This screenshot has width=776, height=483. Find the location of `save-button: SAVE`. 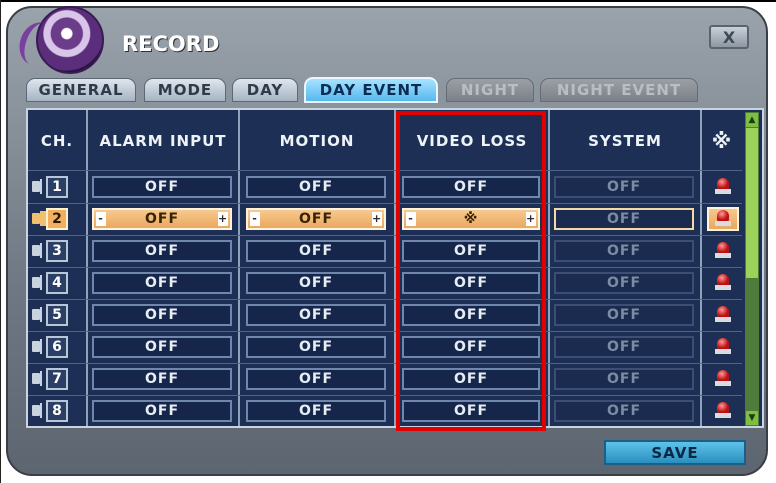

save-button: SAVE is located at coordinates (675, 452).